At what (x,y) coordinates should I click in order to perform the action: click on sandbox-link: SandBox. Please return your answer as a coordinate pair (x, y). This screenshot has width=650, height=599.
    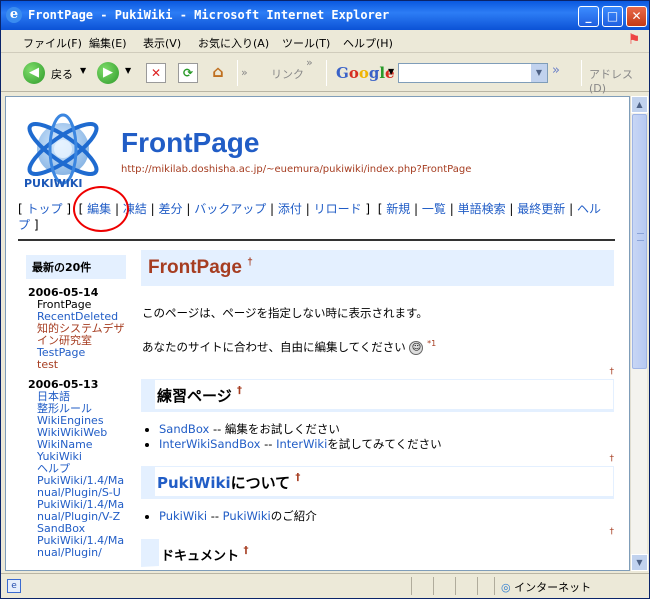
    Looking at the image, I should click on (184, 429).